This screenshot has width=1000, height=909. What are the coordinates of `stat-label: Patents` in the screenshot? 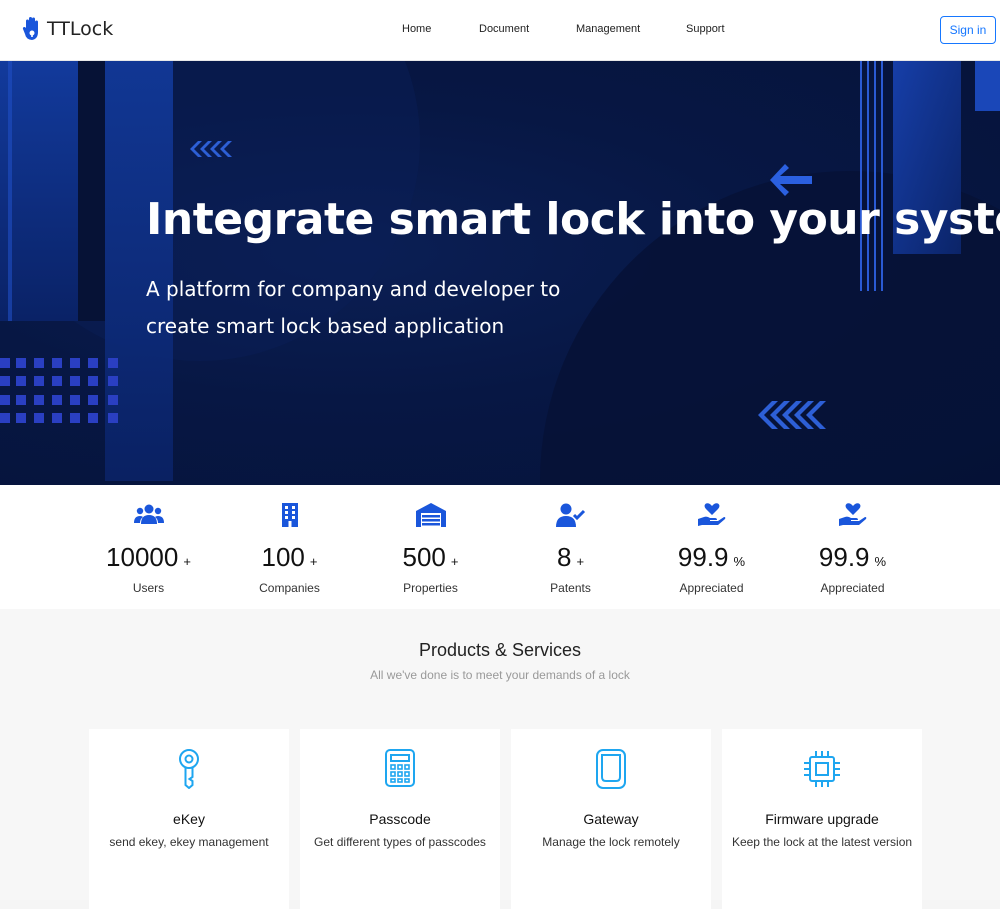 It's located at (570, 588).